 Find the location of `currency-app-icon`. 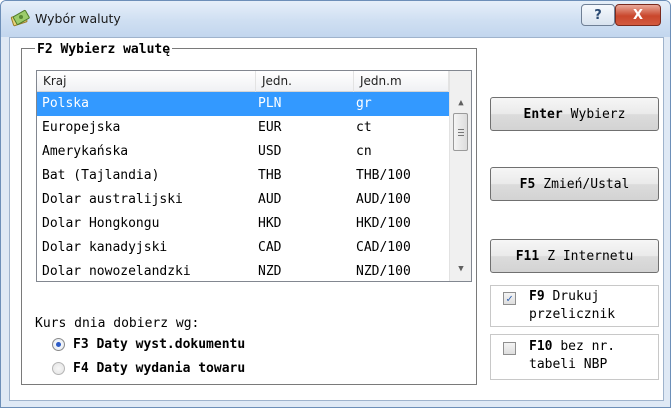

currency-app-icon is located at coordinates (20, 18).